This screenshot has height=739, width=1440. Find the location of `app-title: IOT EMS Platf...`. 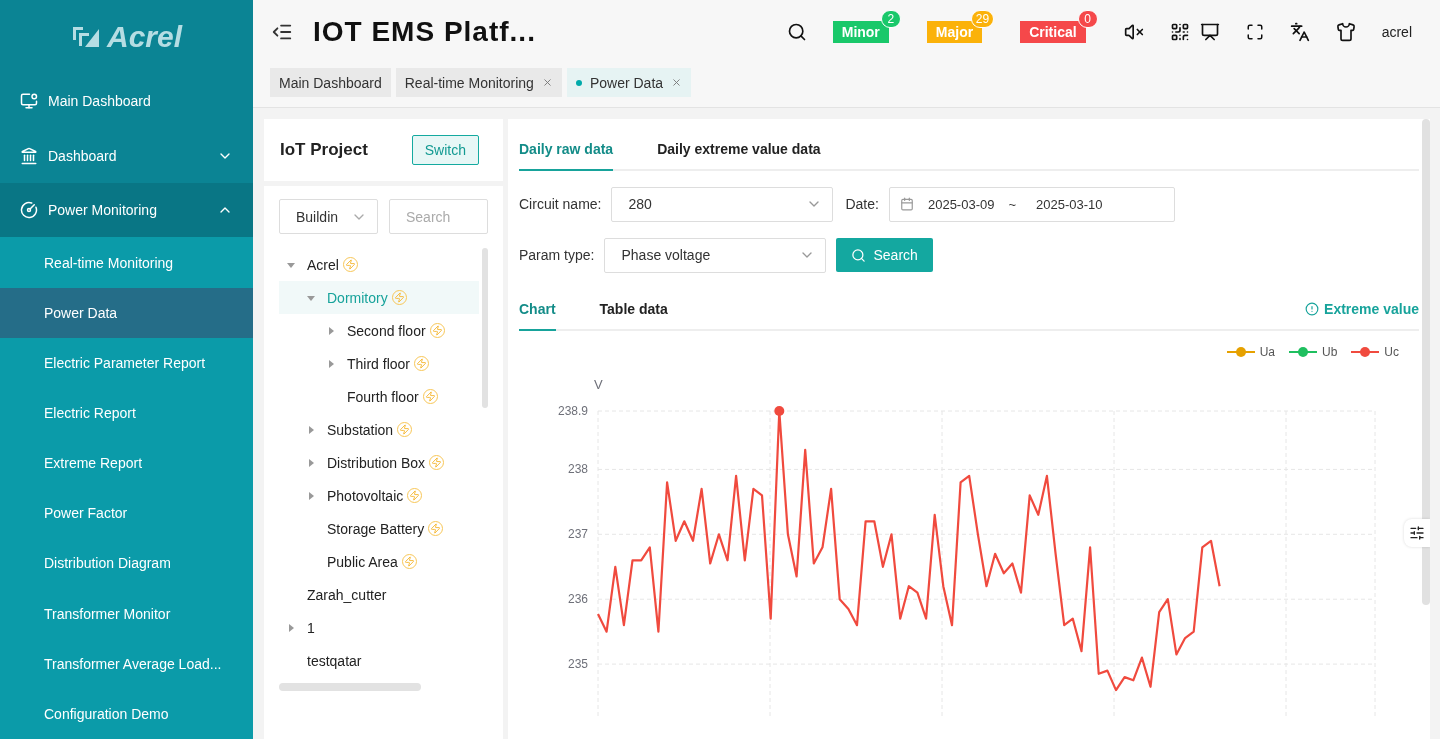

app-title: IOT EMS Platf... is located at coordinates (424, 32).